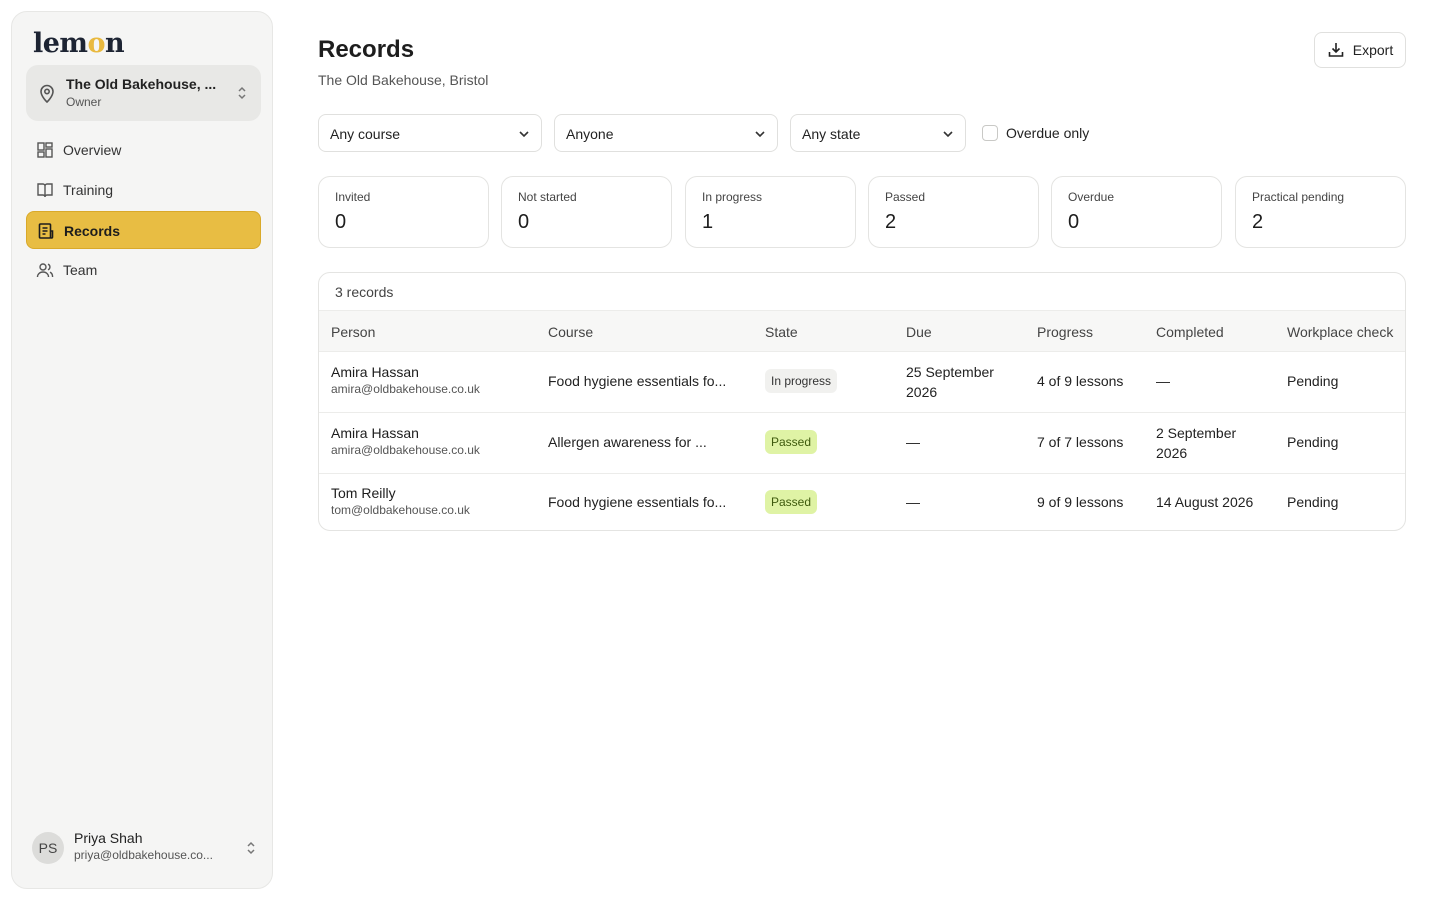 The width and height of the screenshot is (1440, 900). What do you see at coordinates (45, 150) in the screenshot?
I see `dashboard-icon` at bounding box center [45, 150].